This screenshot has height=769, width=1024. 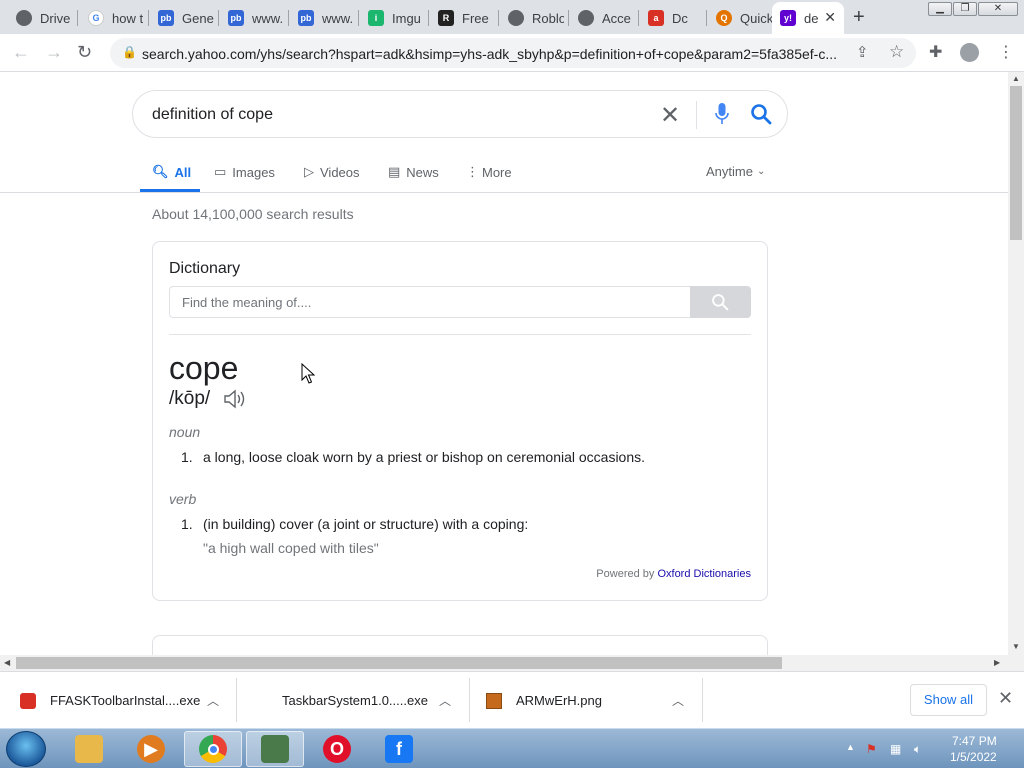 I want to click on tab-how: G how t, so click(x=112, y=18).